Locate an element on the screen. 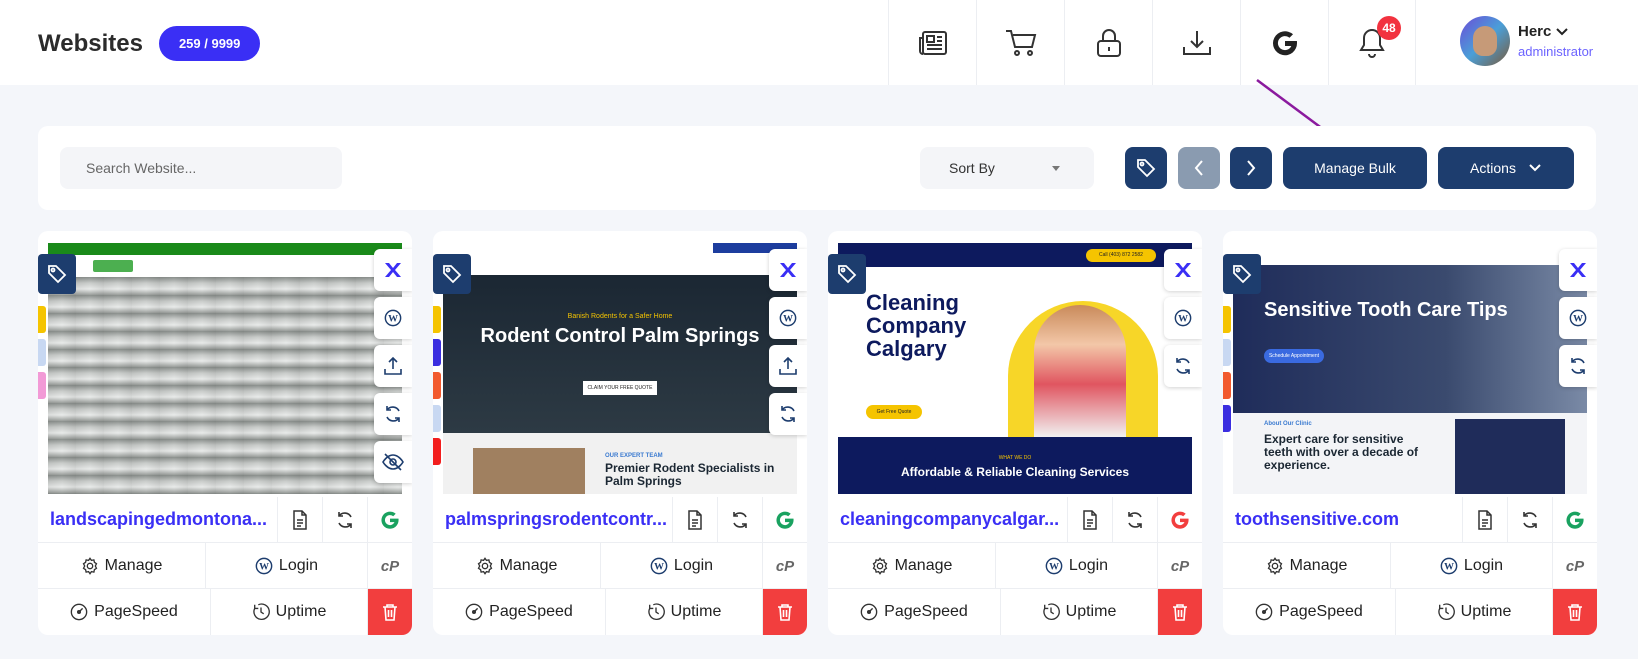  notifications-button: 48 is located at coordinates (1372, 42).